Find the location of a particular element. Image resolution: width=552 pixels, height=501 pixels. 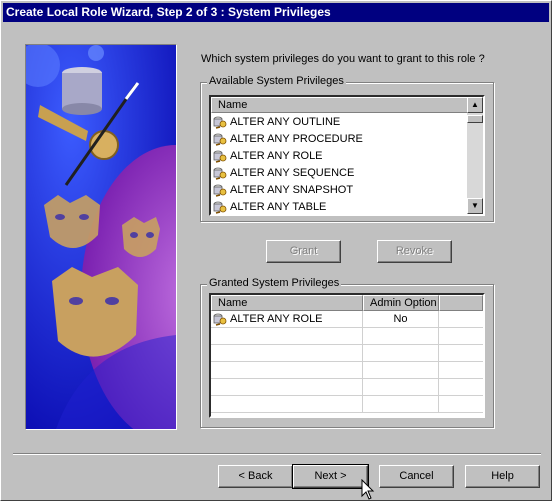

mouse-pointer-icon is located at coordinates (368, 489).